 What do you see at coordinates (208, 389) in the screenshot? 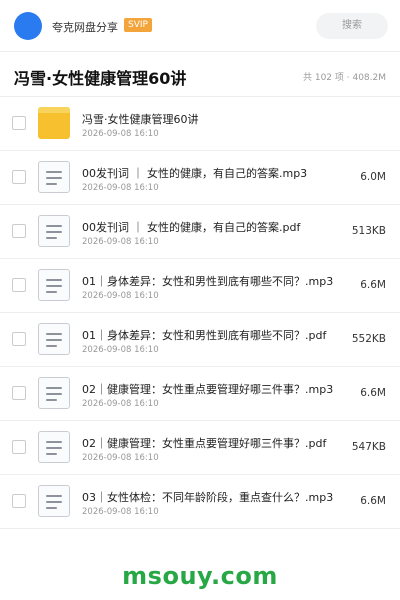
I see `file-name: 02｜健康管理：女性重点要管理好哪三件事？.mp3` at bounding box center [208, 389].